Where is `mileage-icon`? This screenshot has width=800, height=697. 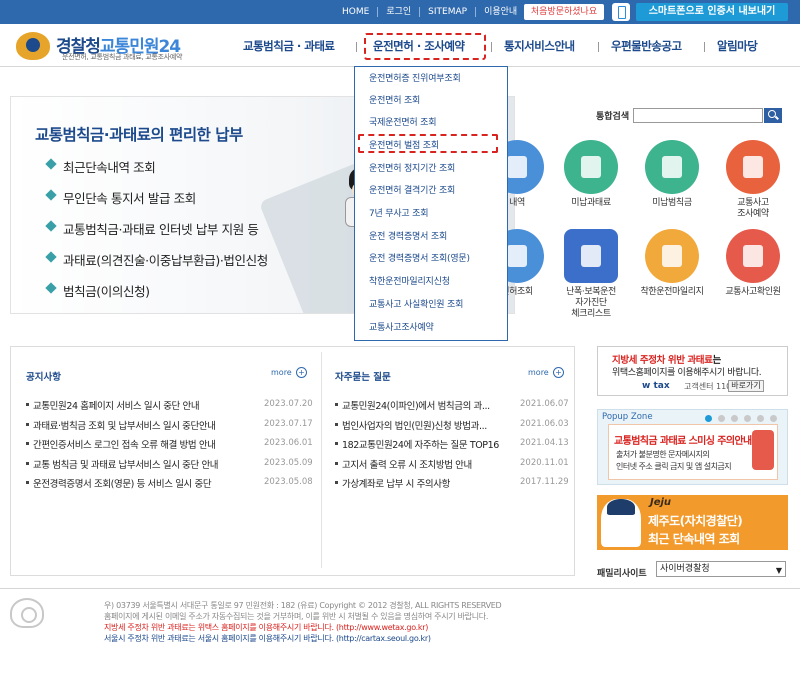 mileage-icon is located at coordinates (672, 256).